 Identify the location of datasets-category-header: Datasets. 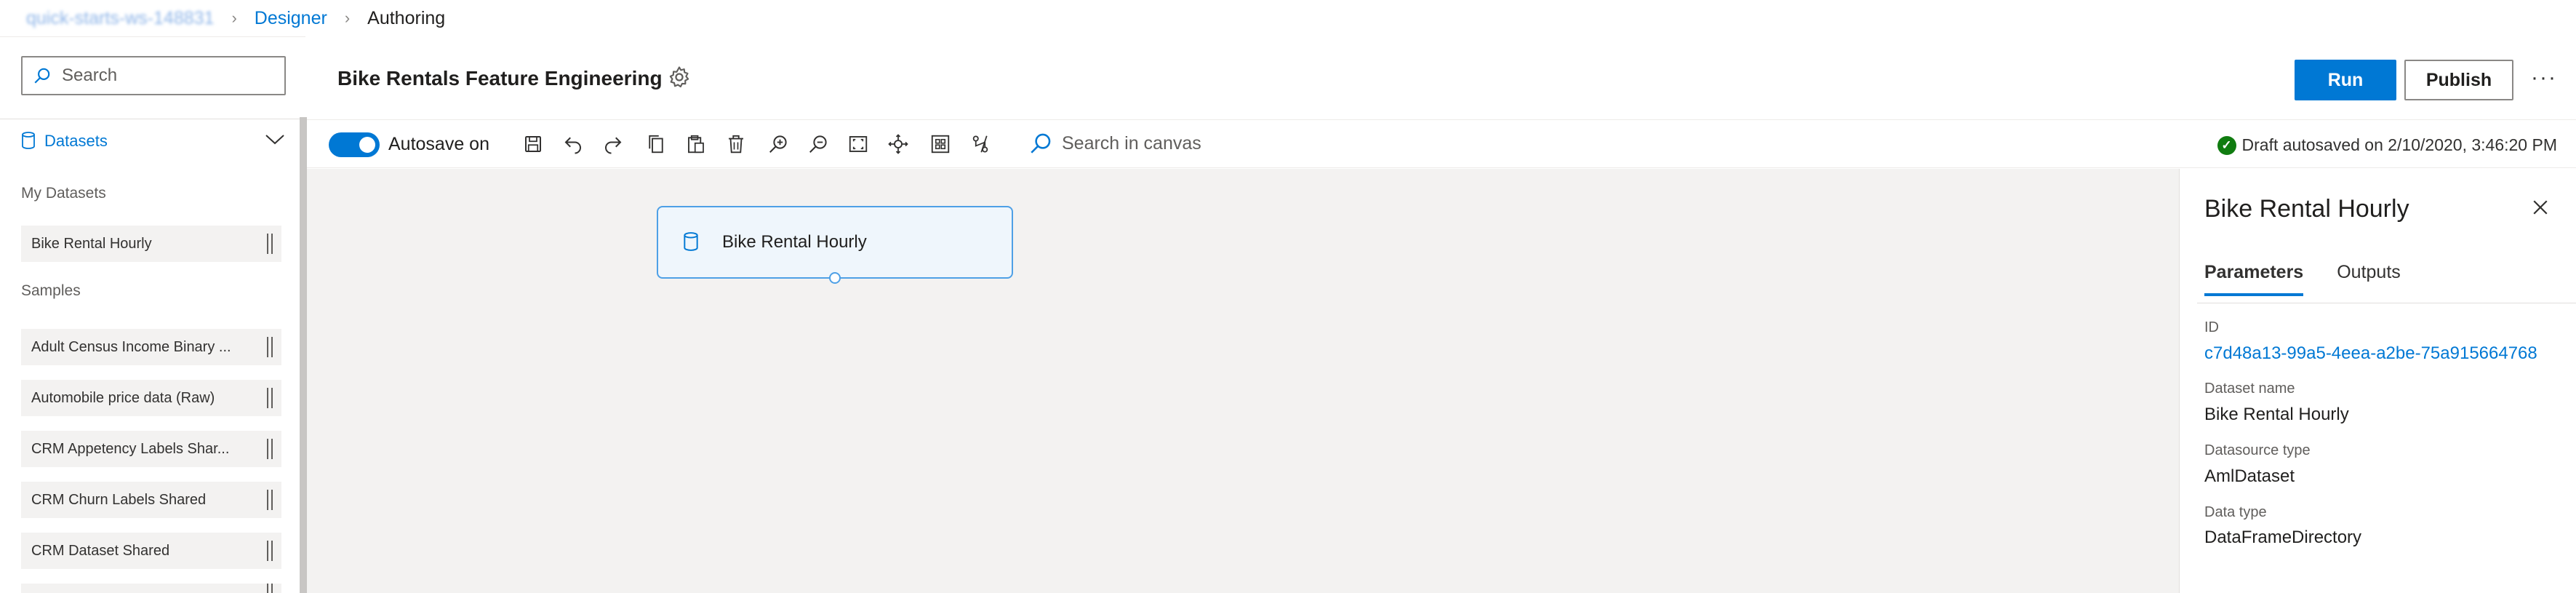
(153, 141).